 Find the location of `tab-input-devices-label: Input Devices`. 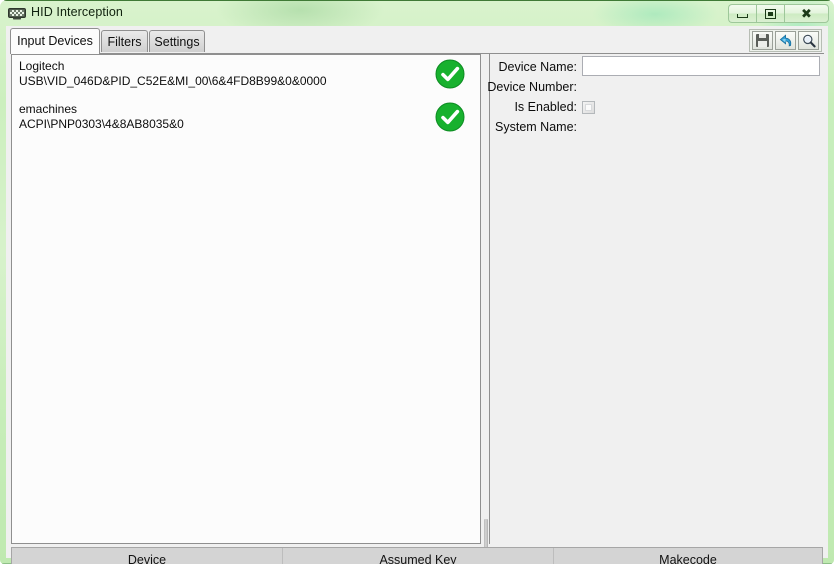

tab-input-devices-label: Input Devices is located at coordinates (55, 41).